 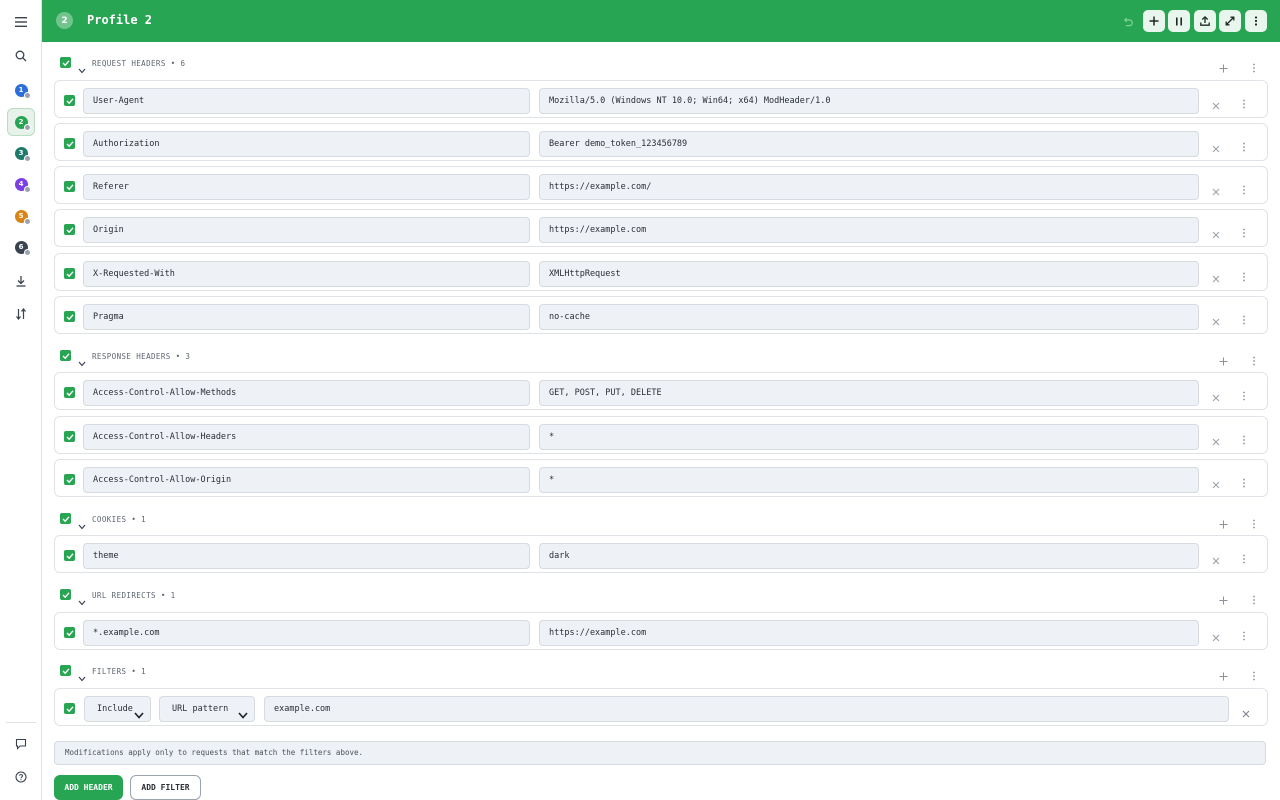 I want to click on header-name-input: Authorization, so click(x=306, y=144).